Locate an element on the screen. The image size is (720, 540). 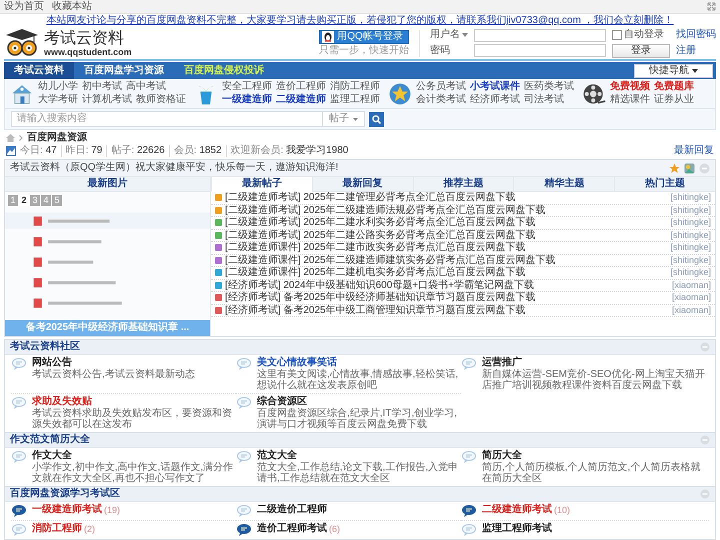
forum-title-link: 简历大全 is located at coordinates (502, 456).